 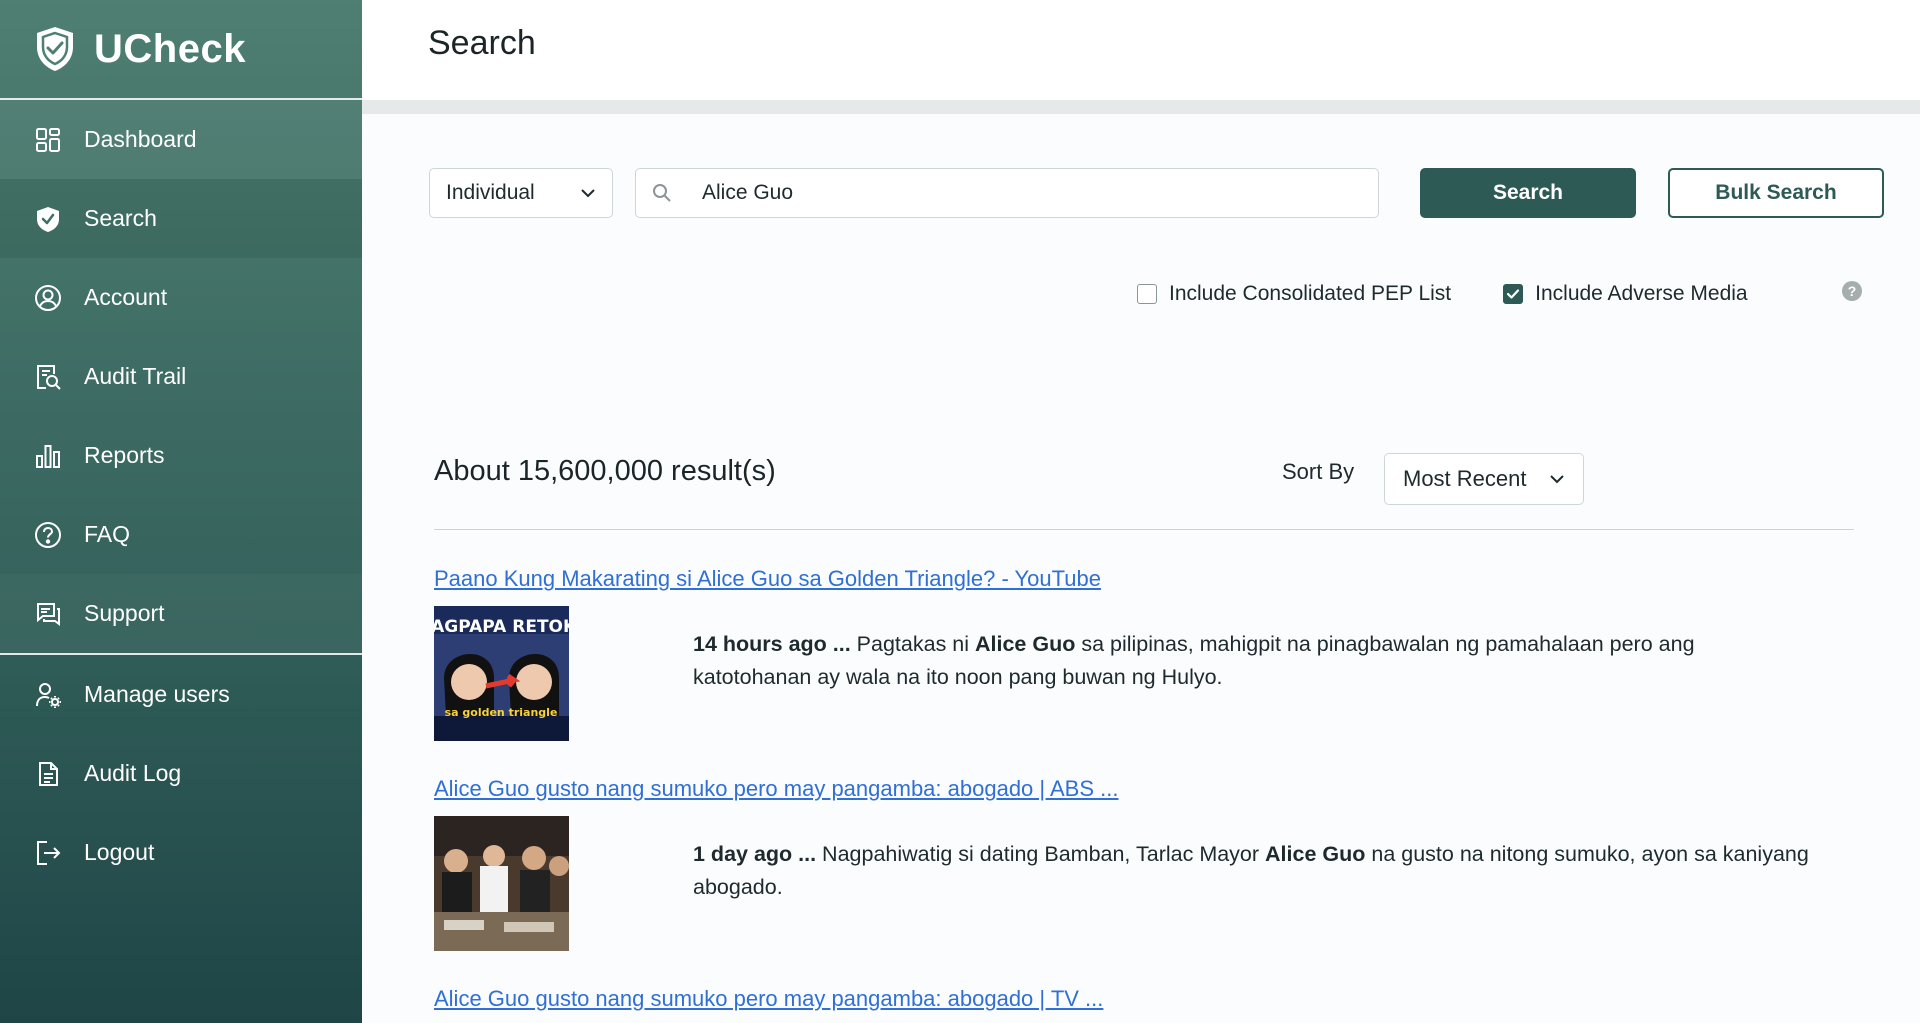 I want to click on brand-name: UCheck, so click(x=170, y=48).